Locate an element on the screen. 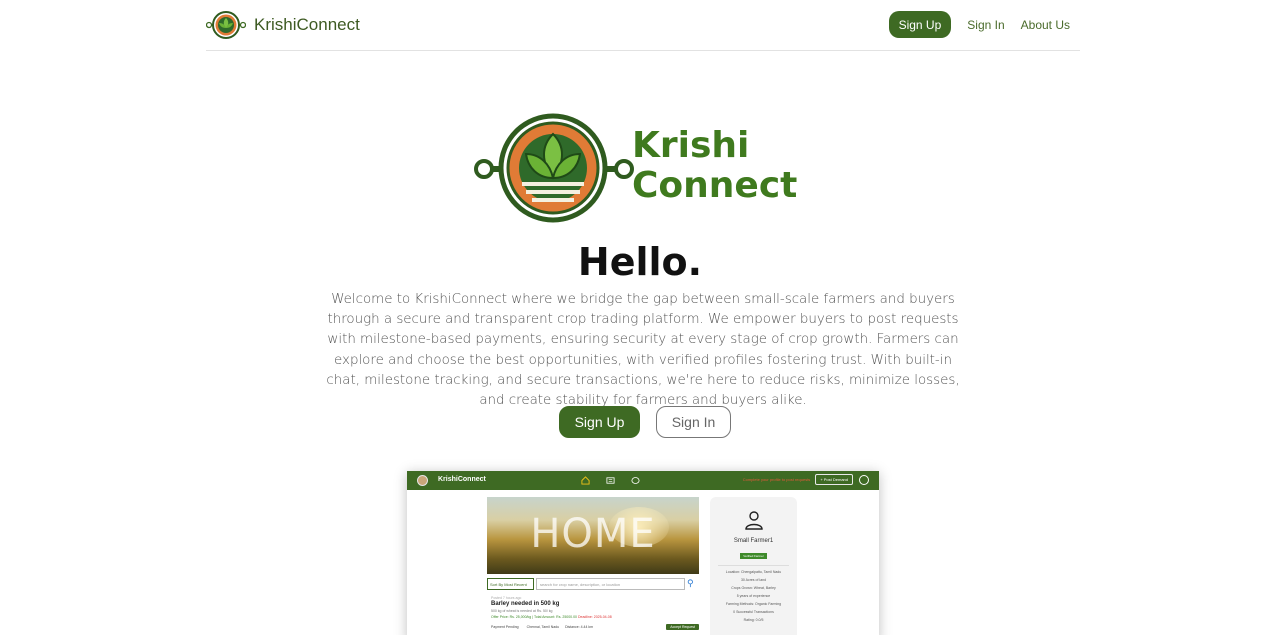 This screenshot has height=635, width=1280. preview-profile-location: Location: Chengalpattu, Tamil Nadu is located at coordinates (753, 572).